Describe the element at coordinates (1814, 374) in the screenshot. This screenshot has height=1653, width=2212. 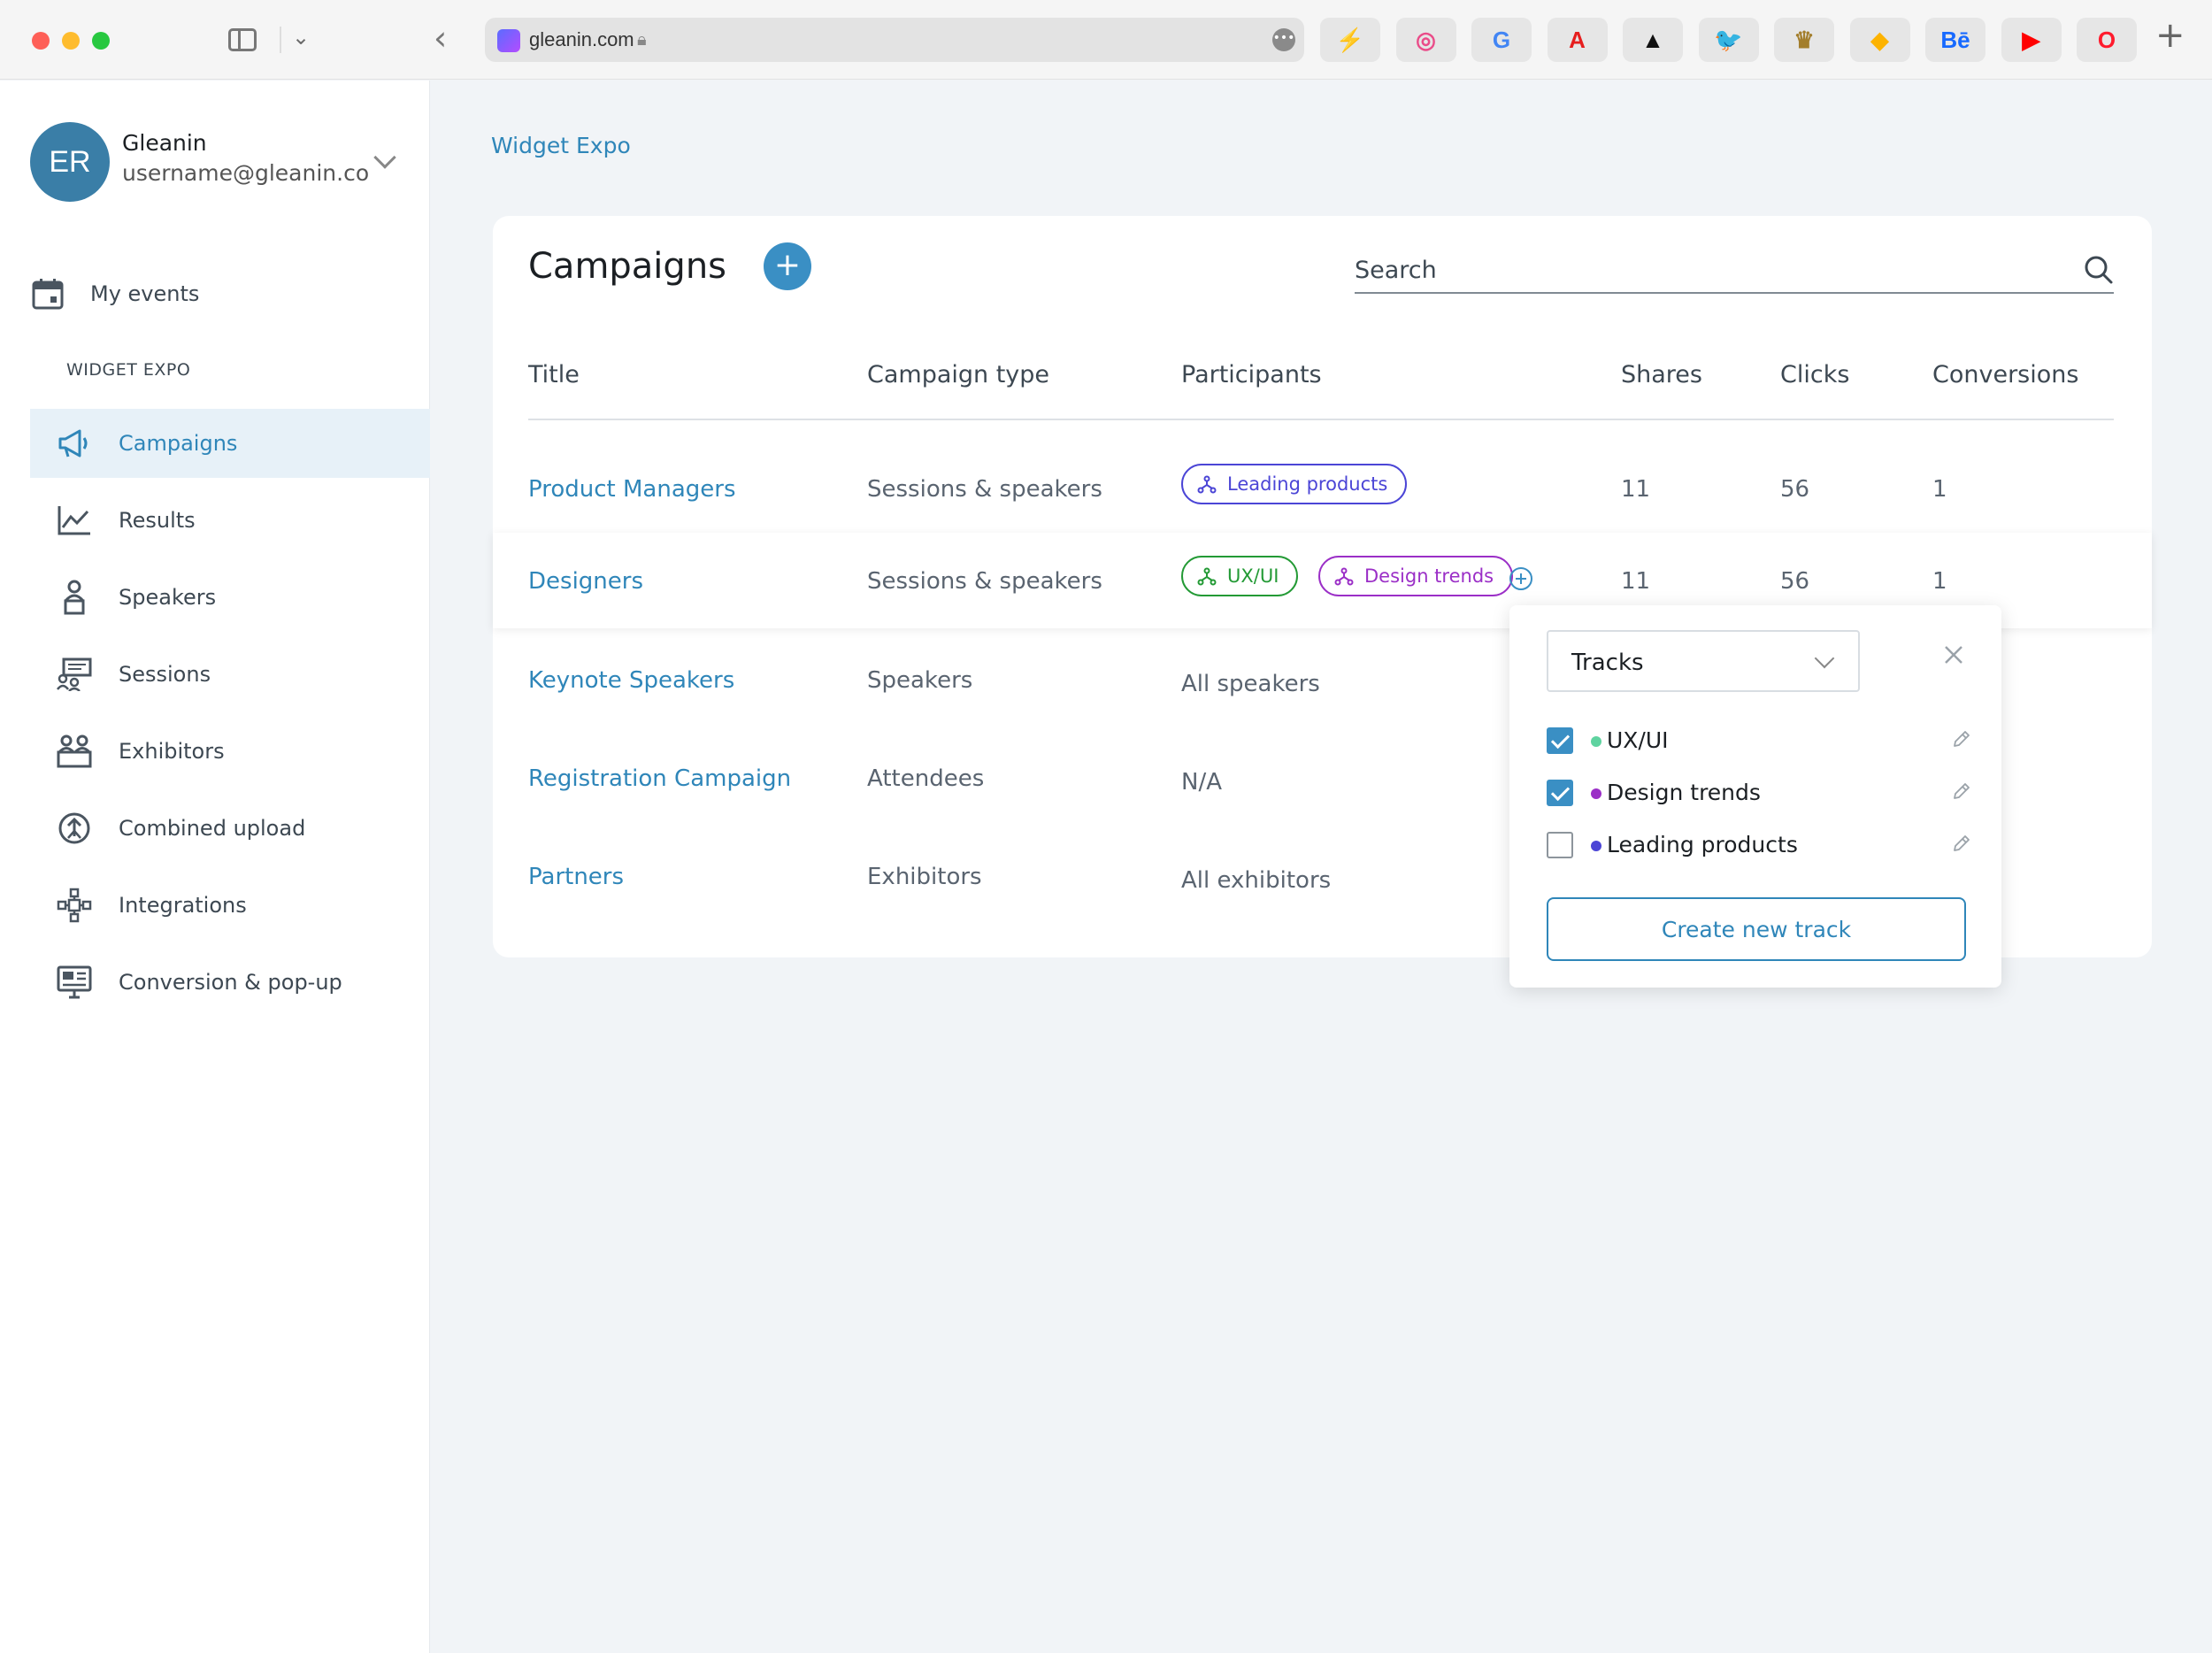
I see `column-header-clicks: Clicks` at that location.